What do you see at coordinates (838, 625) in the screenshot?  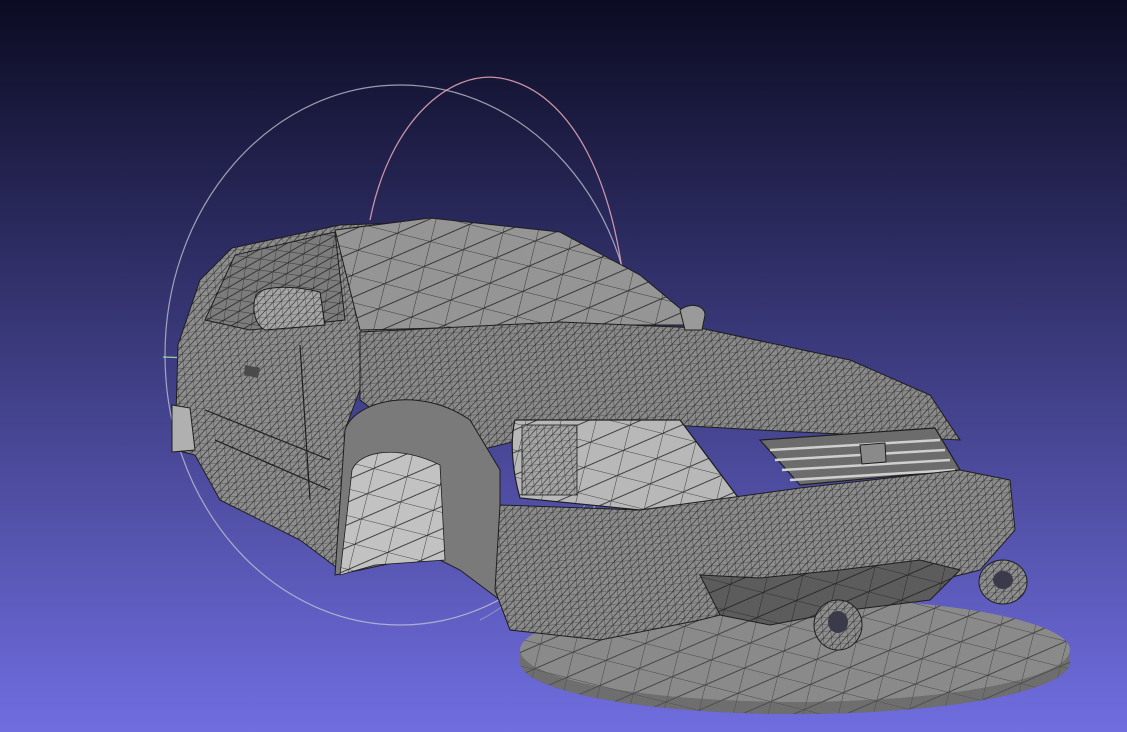 I see `car-tow-hook-left` at bounding box center [838, 625].